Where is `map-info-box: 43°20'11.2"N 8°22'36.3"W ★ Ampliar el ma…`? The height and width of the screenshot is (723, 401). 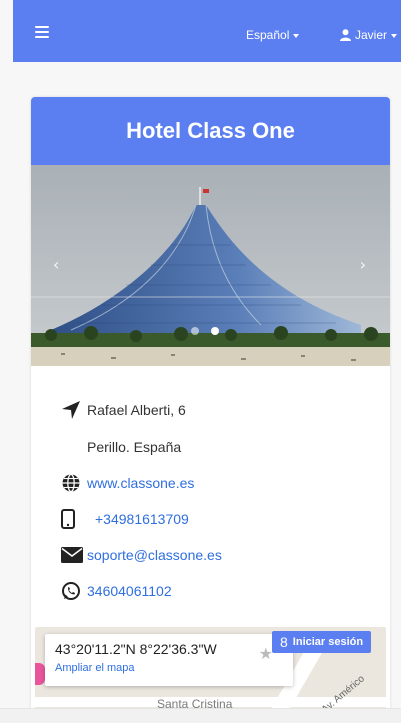
map-info-box: 43°20'11.2"N 8°22'36.3"W ★ Ampliar el ma… is located at coordinates (169, 660).